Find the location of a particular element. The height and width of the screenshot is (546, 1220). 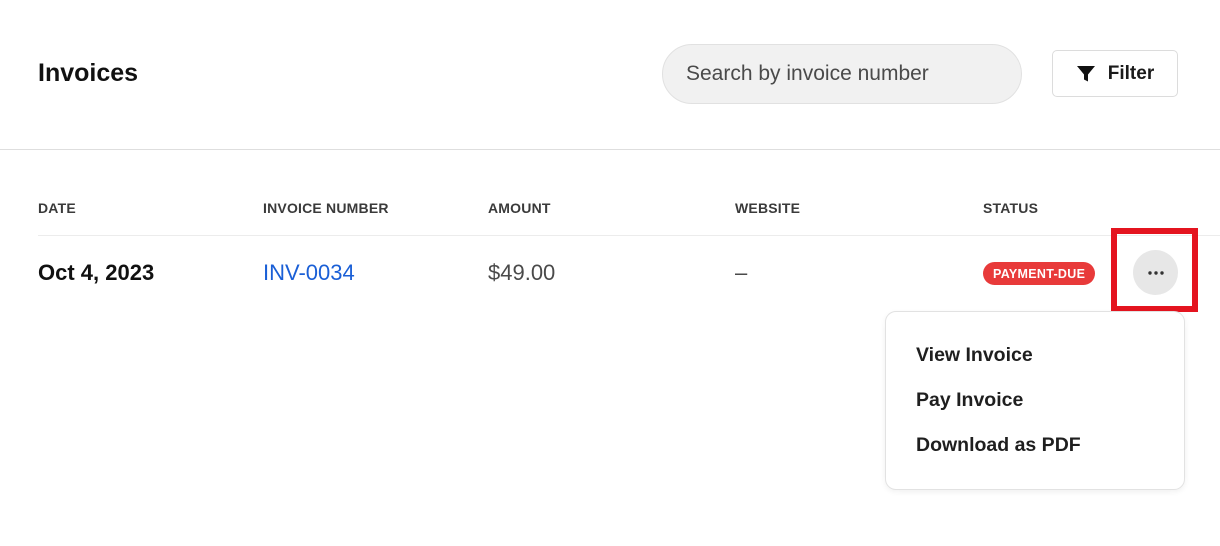

column-header-website: WEBSITE is located at coordinates (768, 208).